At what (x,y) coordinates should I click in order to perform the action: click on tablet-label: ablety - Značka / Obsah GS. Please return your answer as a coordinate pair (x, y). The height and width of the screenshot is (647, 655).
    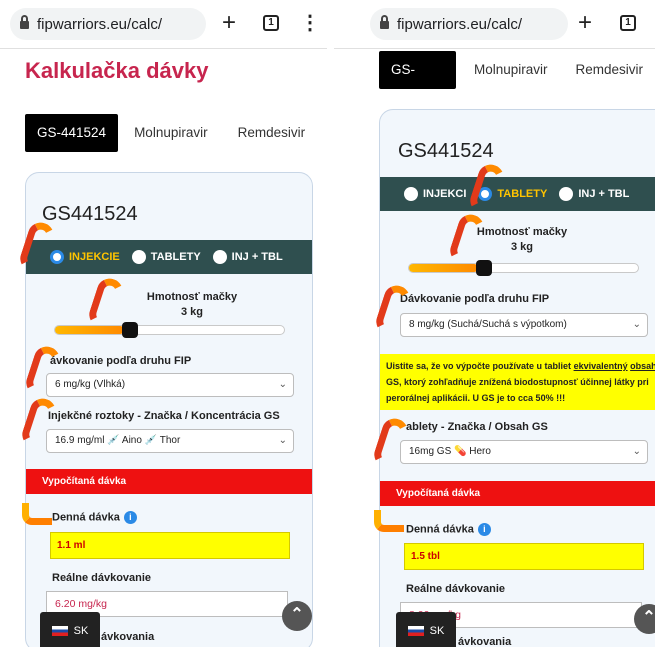
    Looking at the image, I should click on (477, 427).